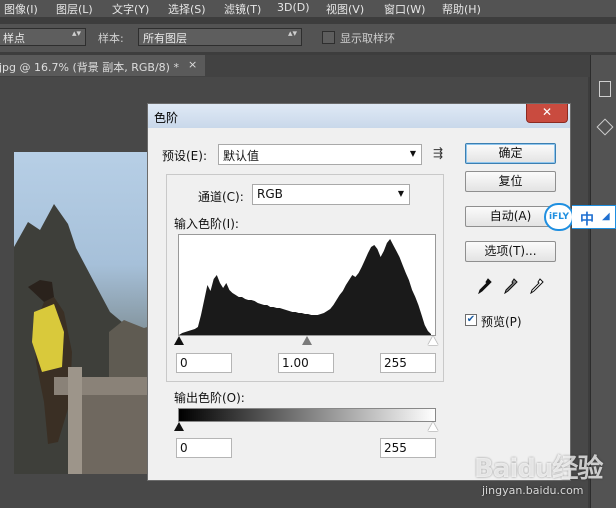  Describe the element at coordinates (510, 181) in the screenshot. I see `reset-button: 复位` at that location.